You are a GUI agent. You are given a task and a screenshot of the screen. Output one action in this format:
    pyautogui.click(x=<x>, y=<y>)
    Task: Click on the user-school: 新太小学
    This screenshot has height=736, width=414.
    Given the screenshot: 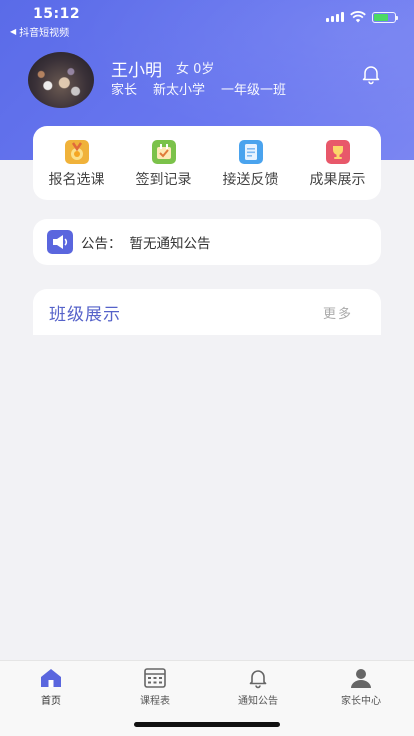 What is the action you would take?
    pyautogui.click(x=179, y=90)
    